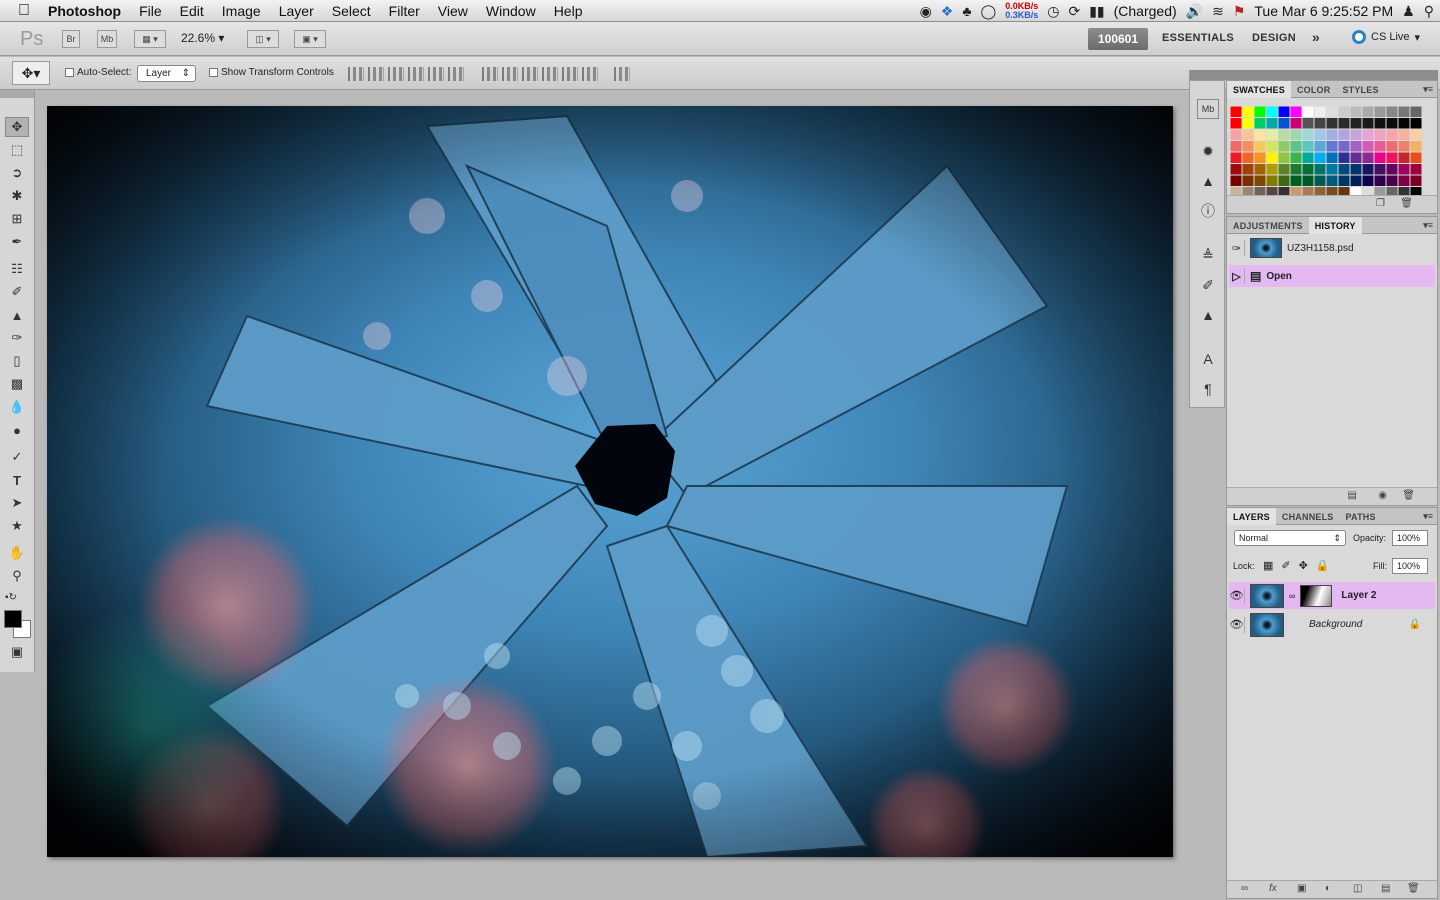  What do you see at coordinates (1382, 495) in the screenshot?
I see `snapshot-camera-icon: ◉` at bounding box center [1382, 495].